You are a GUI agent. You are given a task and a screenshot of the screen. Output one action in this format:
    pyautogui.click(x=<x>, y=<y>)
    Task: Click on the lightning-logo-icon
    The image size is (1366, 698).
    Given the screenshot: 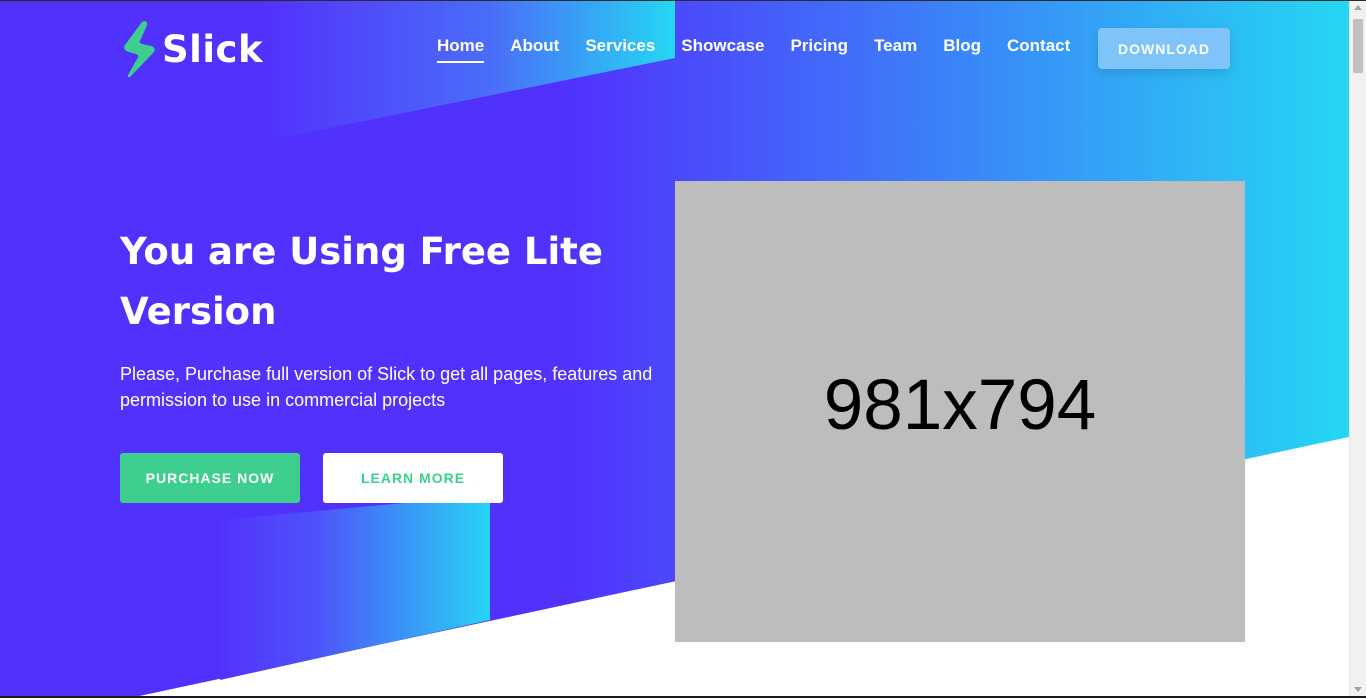 What is the action you would take?
    pyautogui.click(x=139, y=49)
    